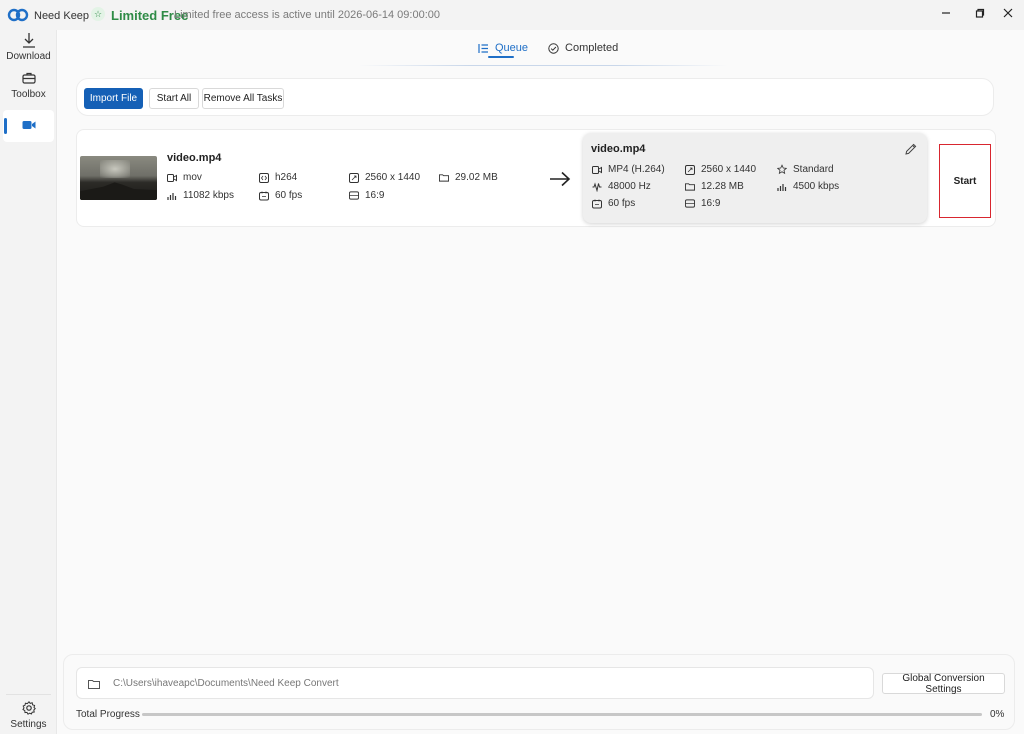 The width and height of the screenshot is (1024, 734). I want to click on minimize-button, so click(946, 13).